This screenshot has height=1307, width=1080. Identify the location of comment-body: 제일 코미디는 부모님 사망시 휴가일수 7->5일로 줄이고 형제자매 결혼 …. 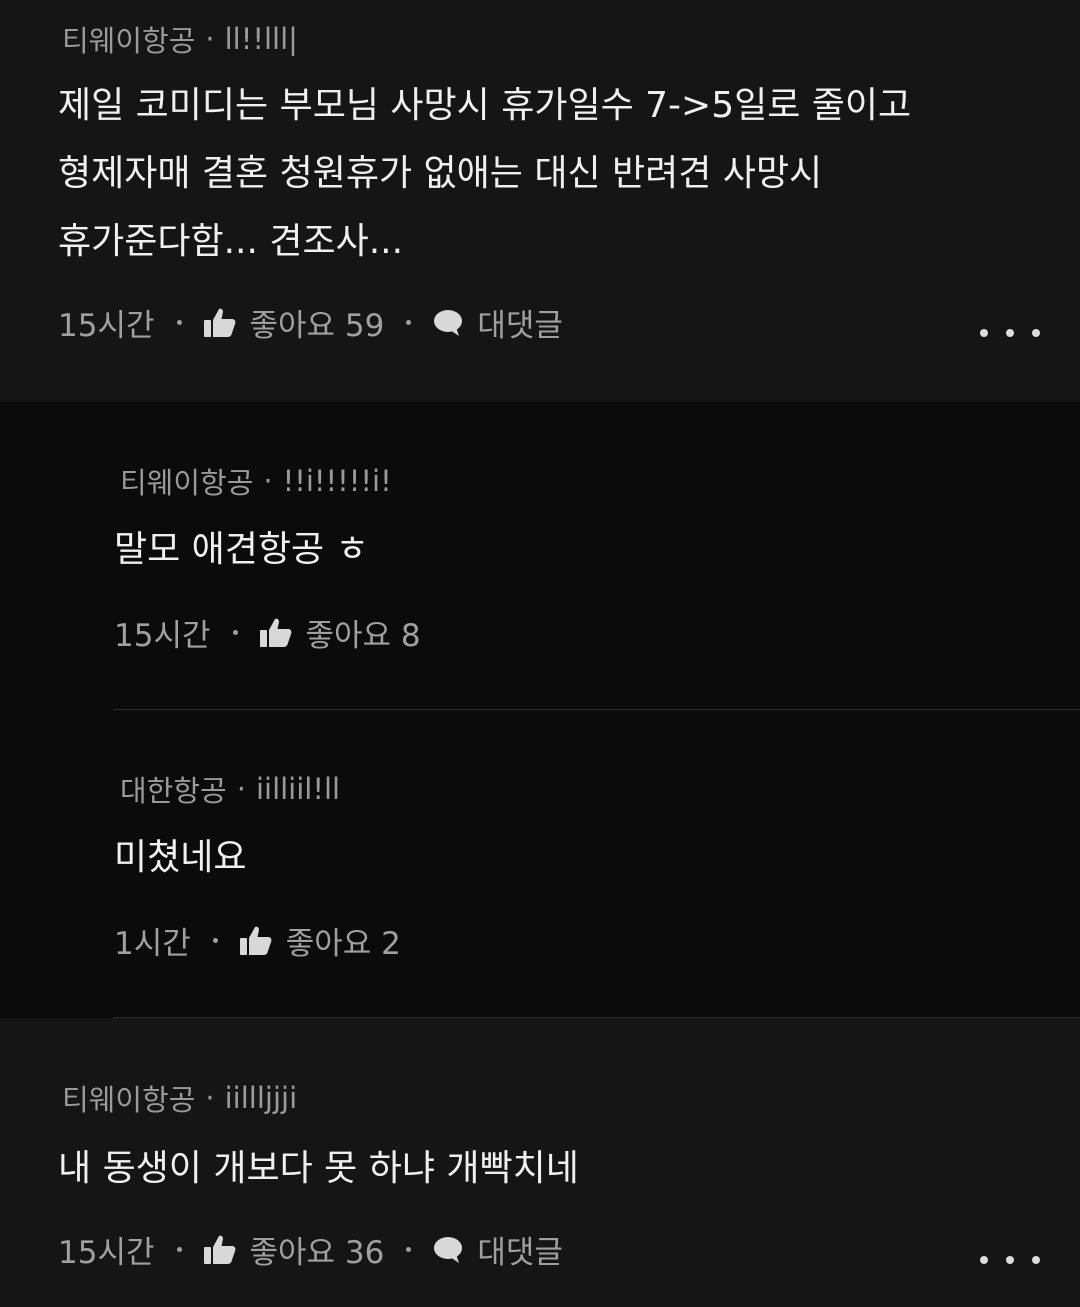
(484, 174).